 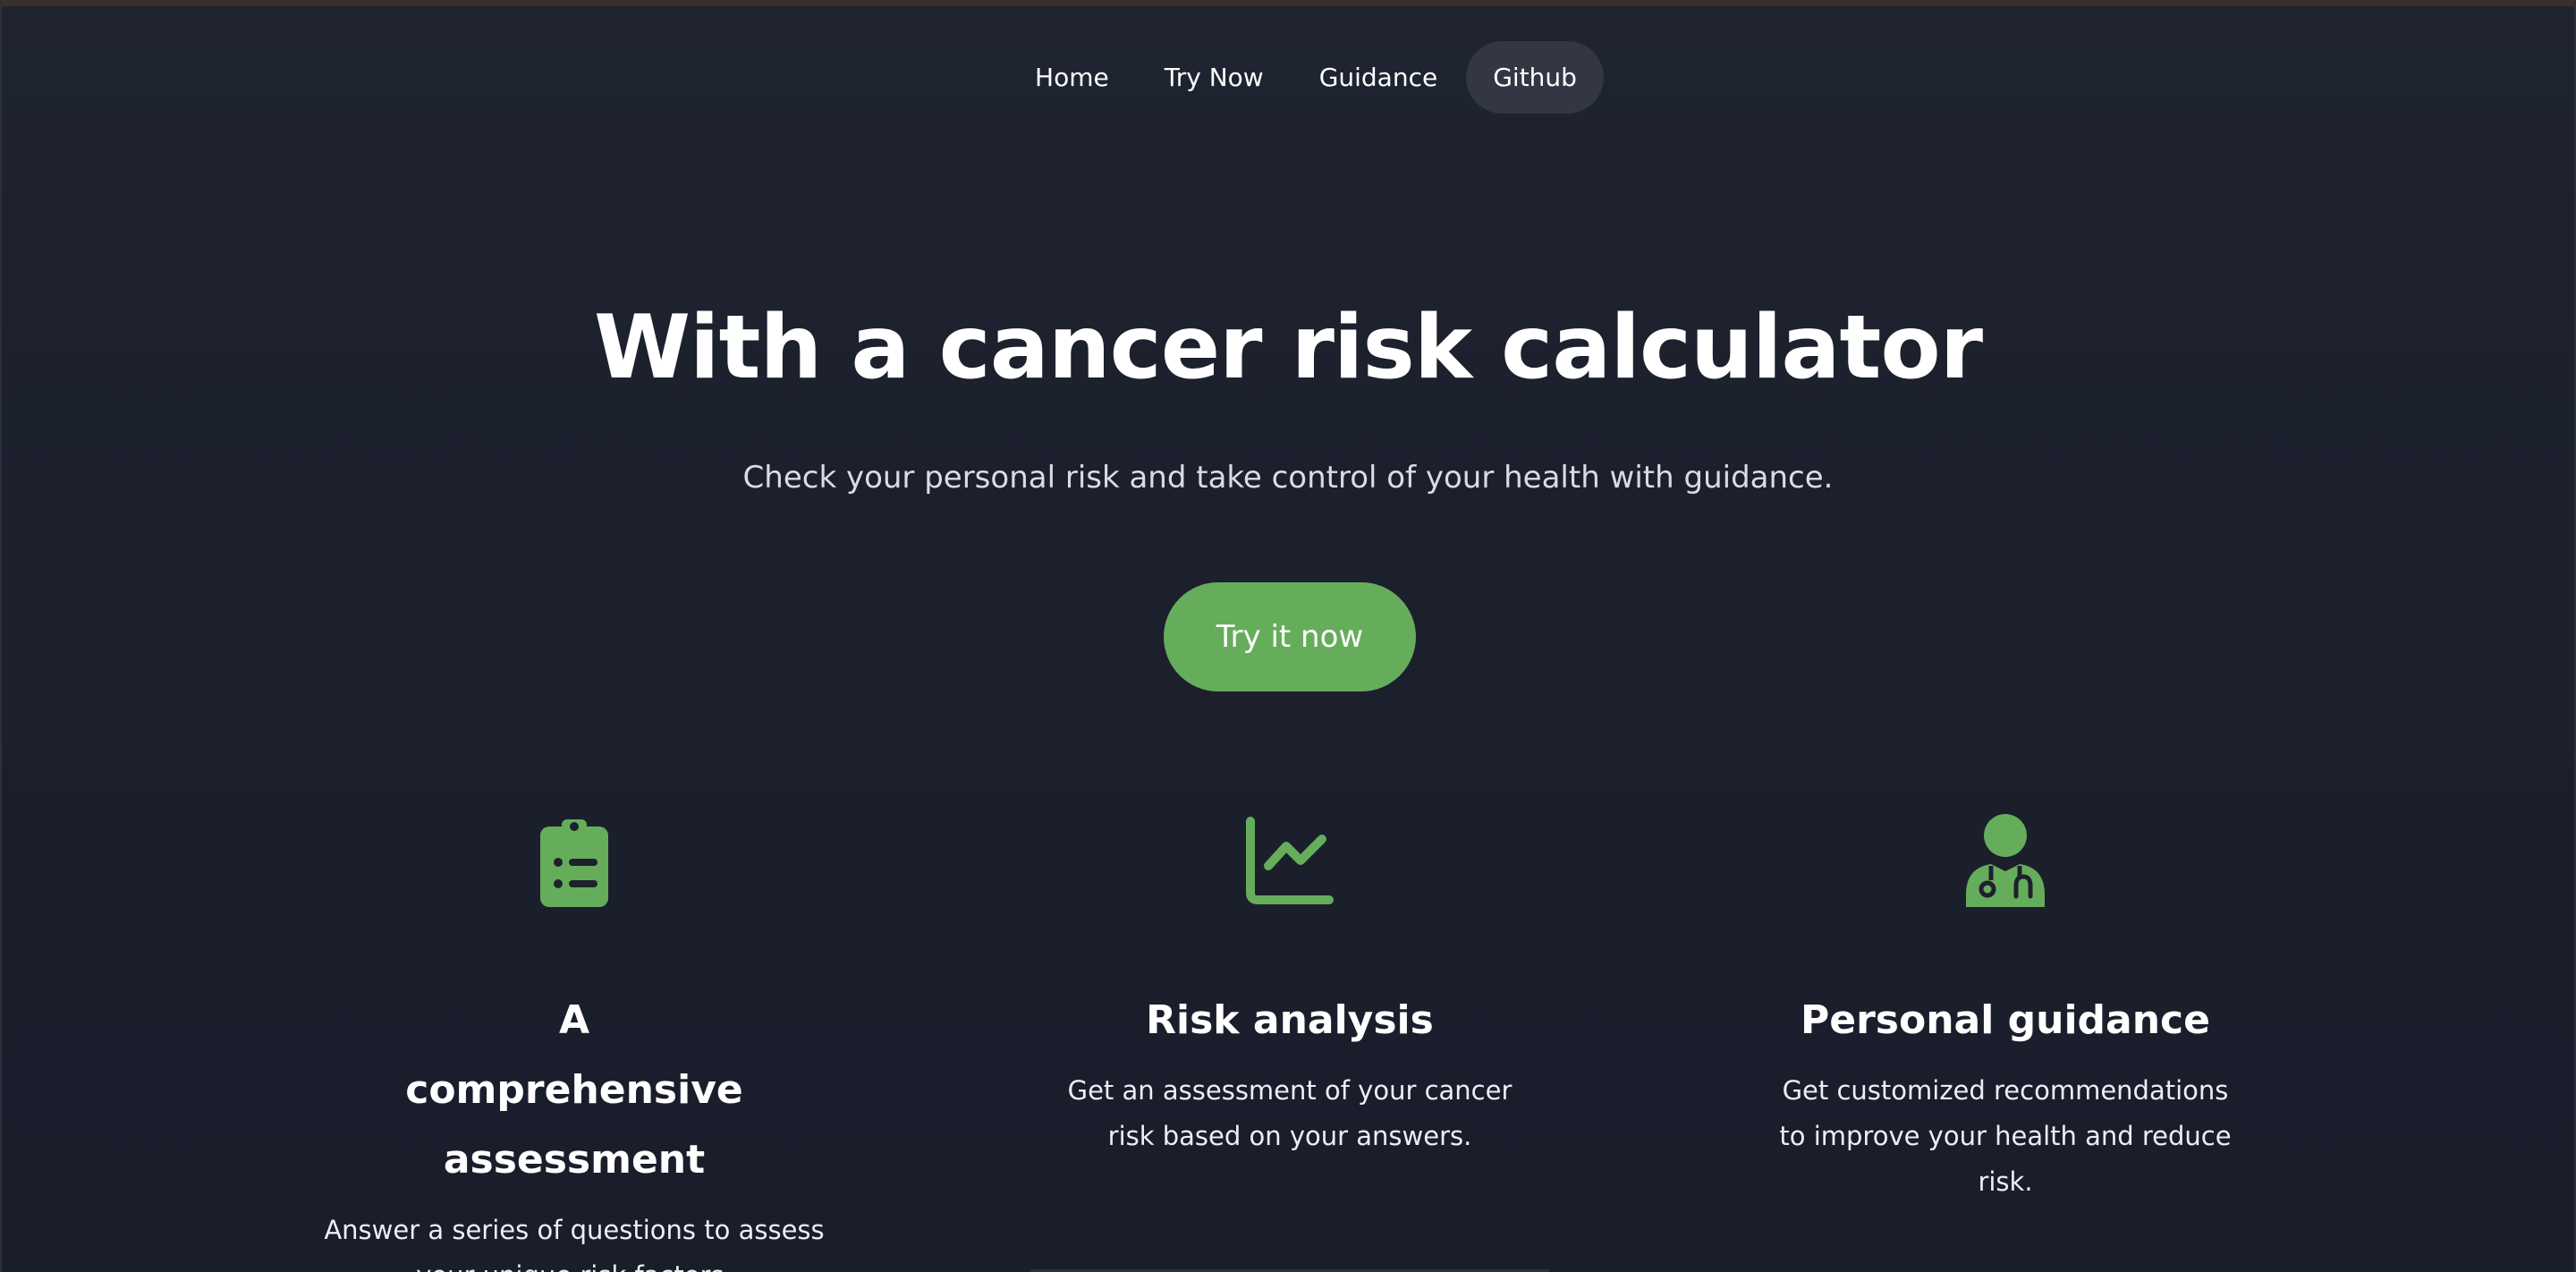 I want to click on hero-title: With a cancer risk calculator, so click(x=1288, y=348).